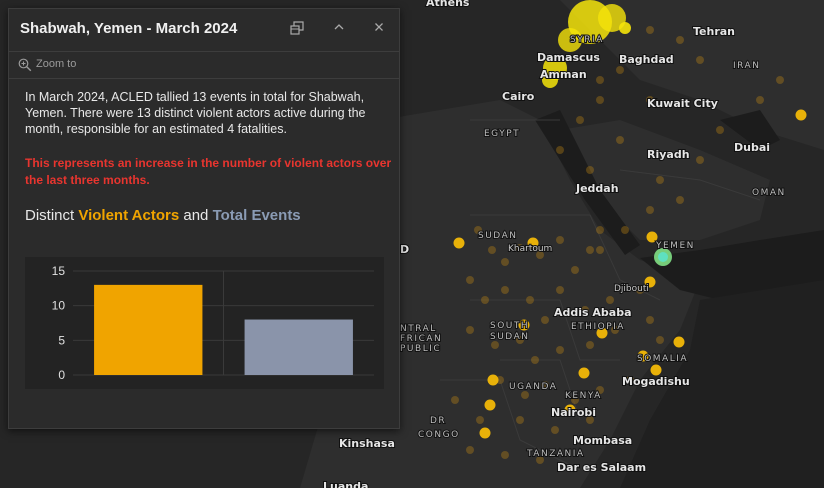  What do you see at coordinates (59, 271) in the screenshot?
I see `y-tick-label: 15` at bounding box center [59, 271].